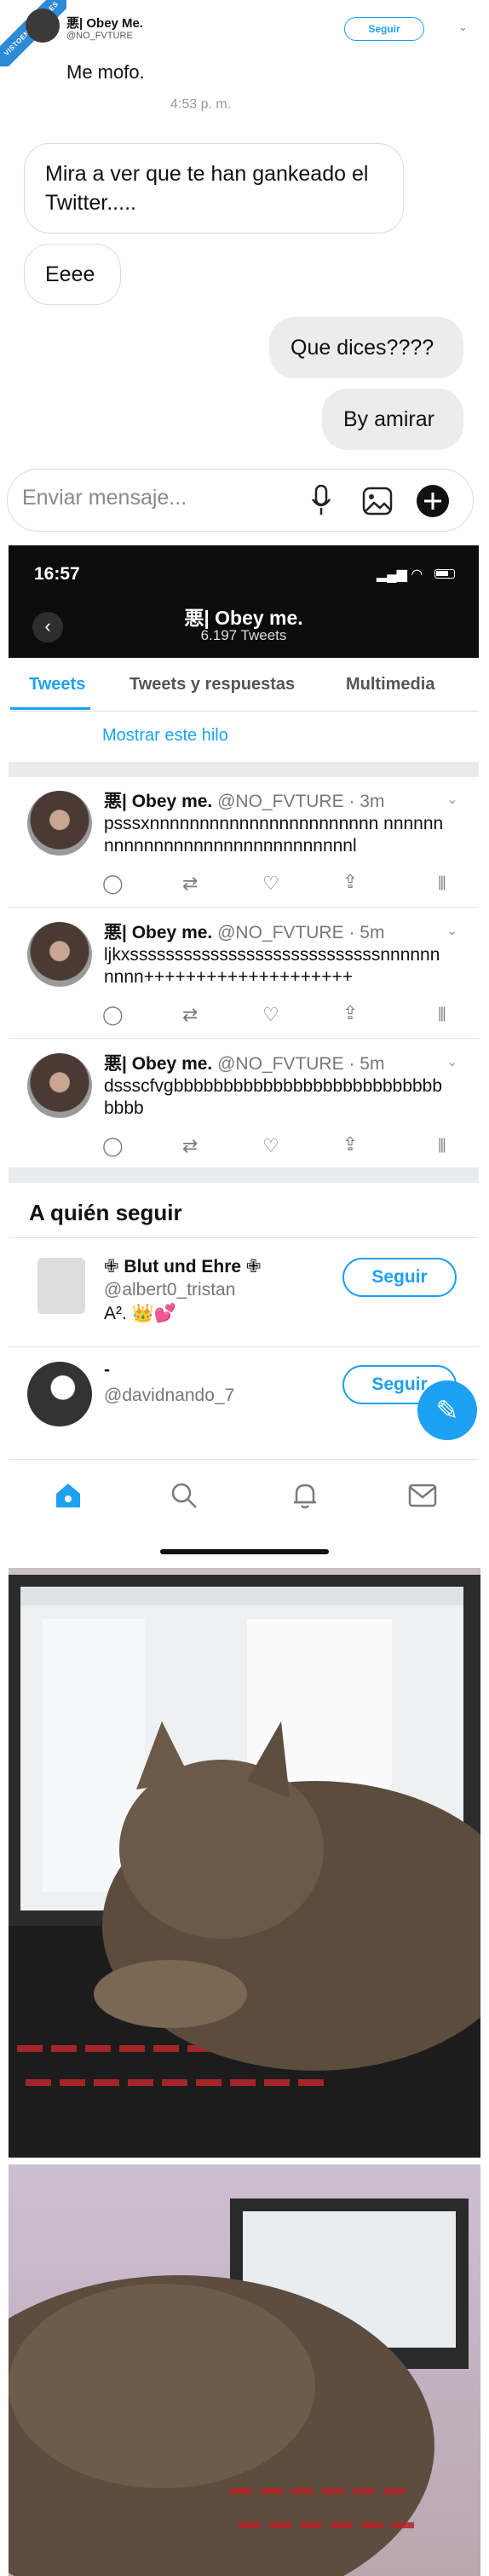  What do you see at coordinates (169, 1395) in the screenshot?
I see `suggestion-handle: @davidnando_7` at bounding box center [169, 1395].